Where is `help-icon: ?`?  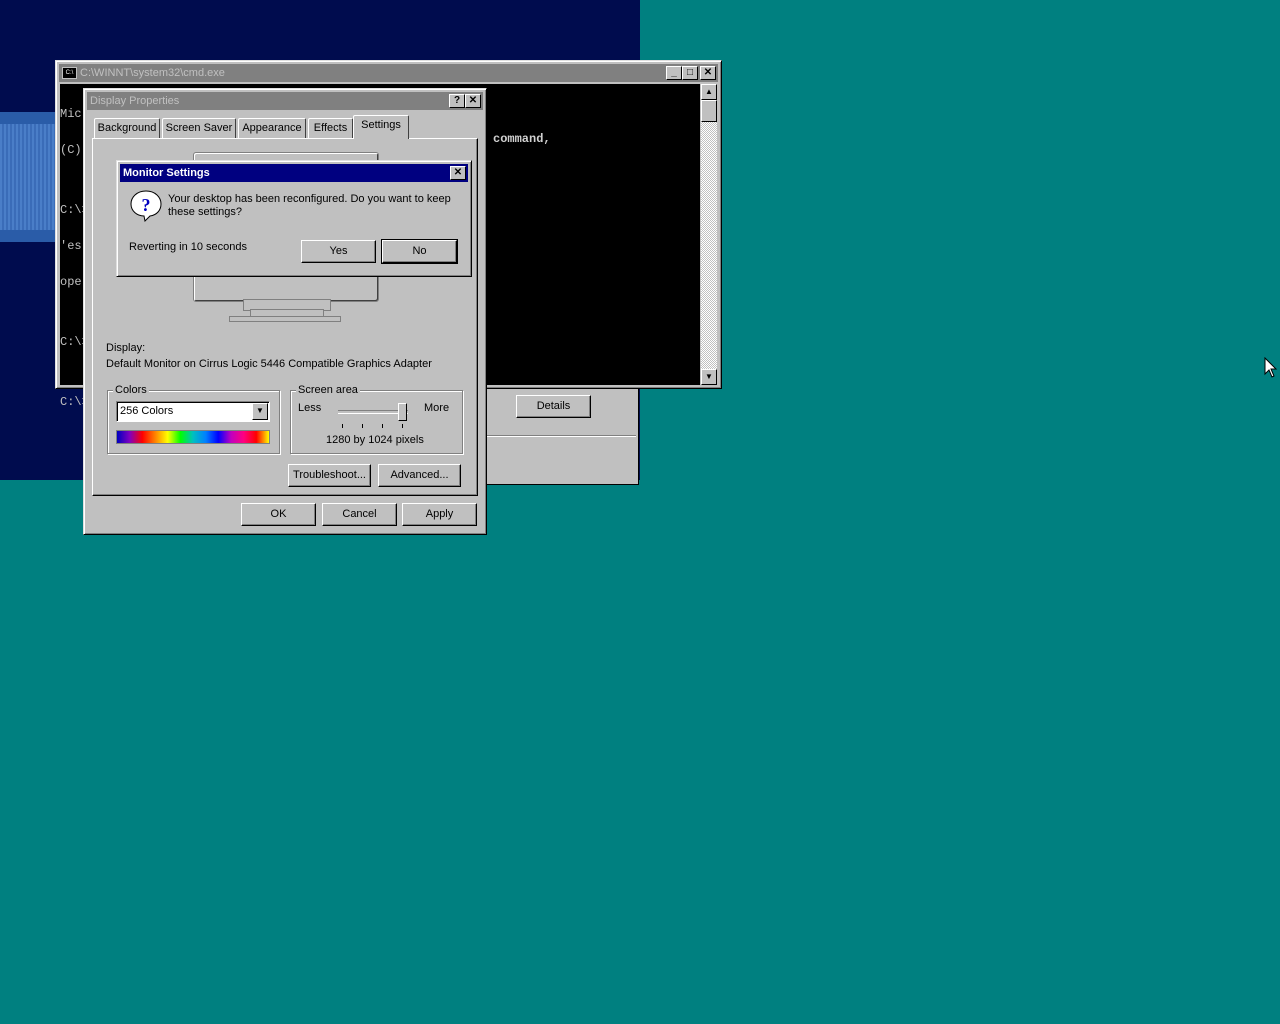
help-icon: ? is located at coordinates (457, 101).